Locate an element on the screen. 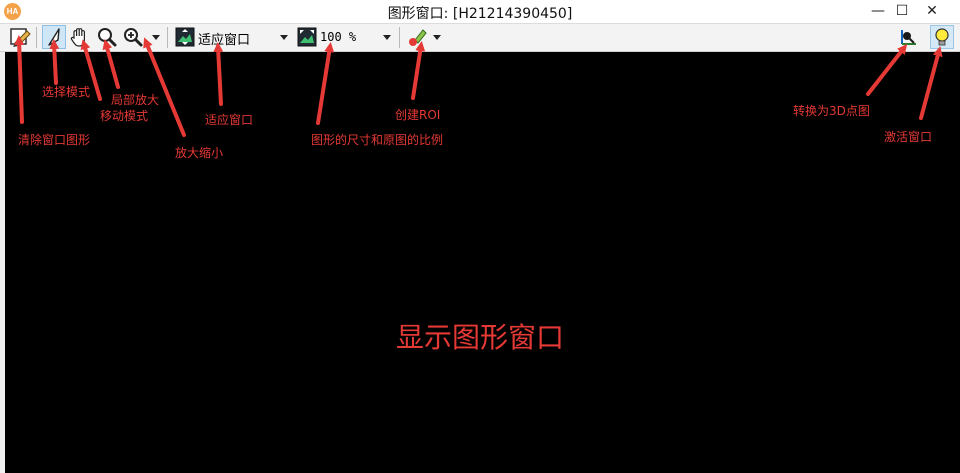 The height and width of the screenshot is (473, 960). fit-window-select-value: 适应窗口 is located at coordinates (224, 38).